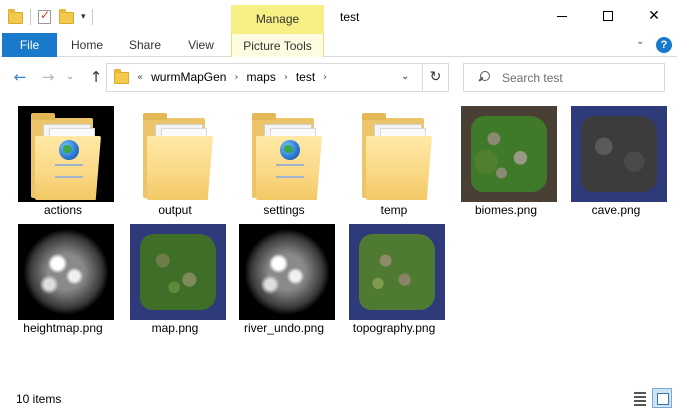  What do you see at coordinates (664, 45) in the screenshot?
I see `help-icon: ?` at bounding box center [664, 45].